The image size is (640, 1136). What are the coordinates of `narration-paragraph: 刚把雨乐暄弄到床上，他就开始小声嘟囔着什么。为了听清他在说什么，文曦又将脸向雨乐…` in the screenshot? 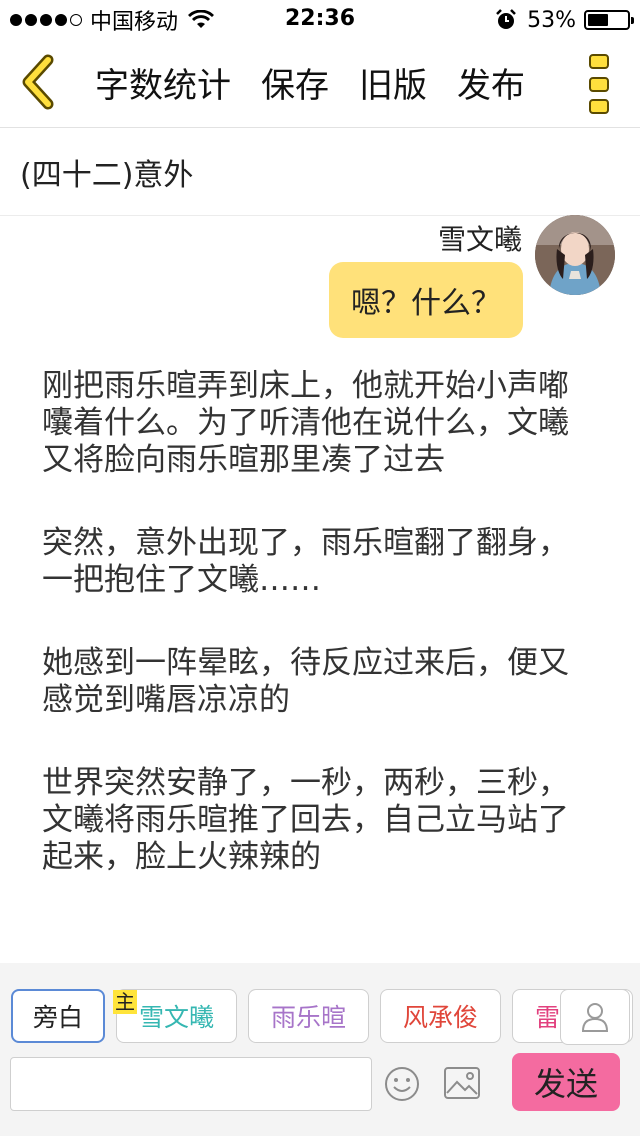 It's located at (314, 423).